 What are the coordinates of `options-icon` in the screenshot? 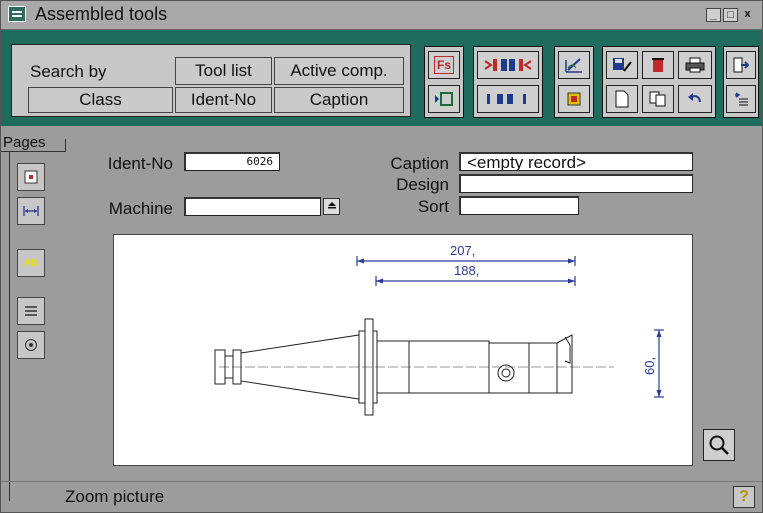 It's located at (741, 99).